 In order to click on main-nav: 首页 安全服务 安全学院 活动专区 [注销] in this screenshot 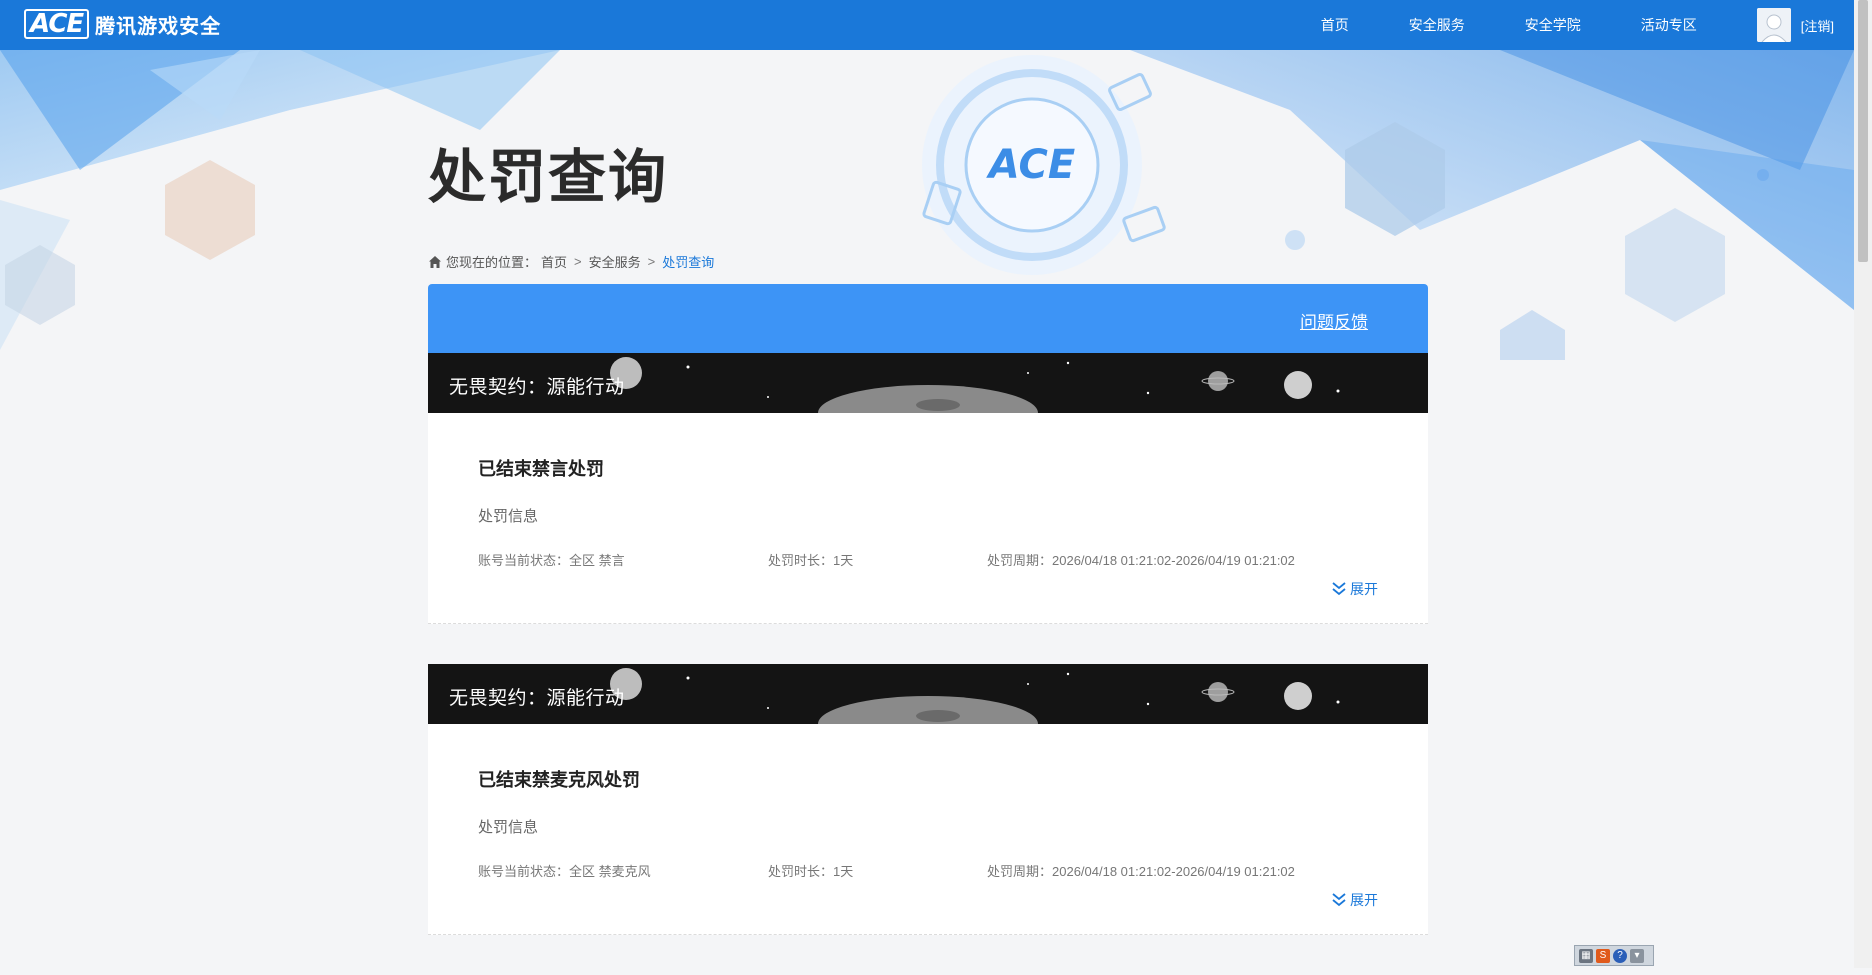, I will do `click(1587, 25)`.